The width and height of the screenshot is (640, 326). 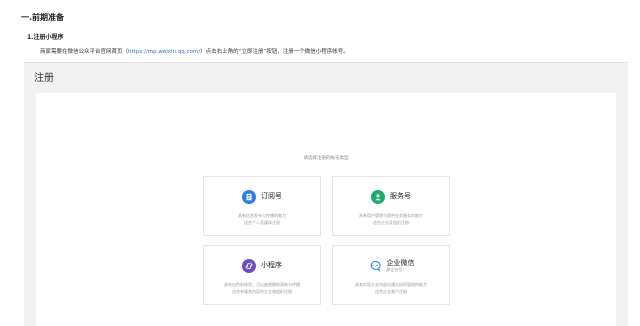 I want to click on card-description: 具有实现企业内部沟通与协同管理的能力 适合企业客户注册, so click(x=391, y=289).